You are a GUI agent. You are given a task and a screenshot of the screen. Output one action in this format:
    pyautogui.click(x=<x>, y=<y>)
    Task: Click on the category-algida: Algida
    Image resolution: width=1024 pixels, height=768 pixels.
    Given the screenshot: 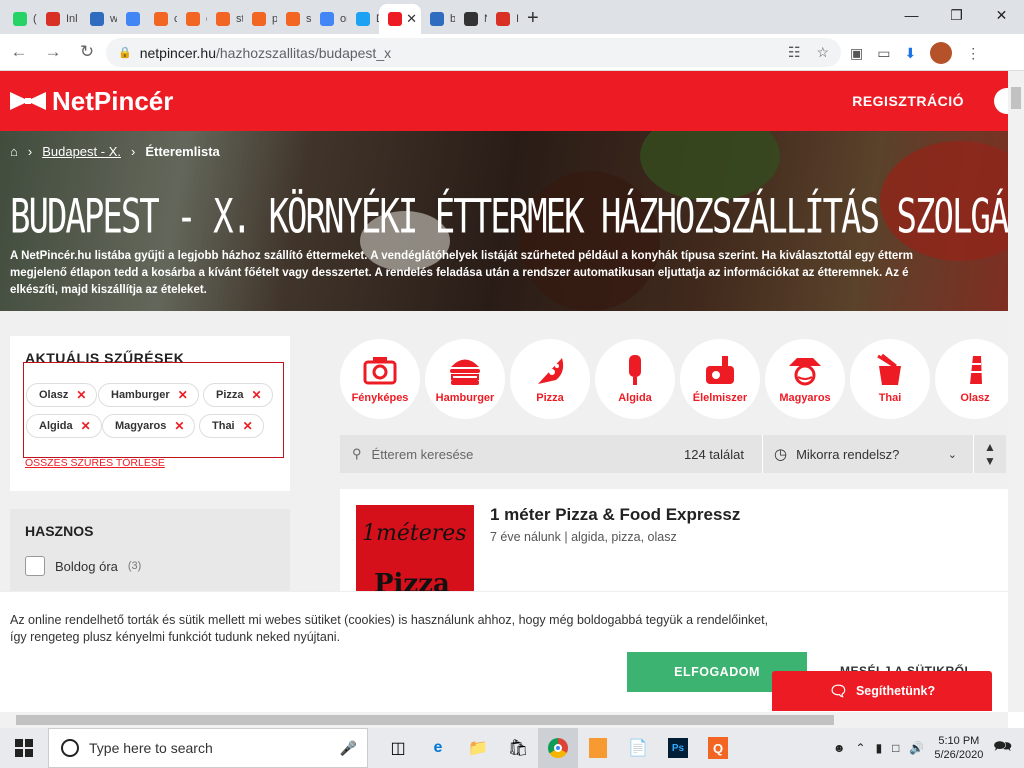 What is the action you would take?
    pyautogui.click(x=635, y=379)
    